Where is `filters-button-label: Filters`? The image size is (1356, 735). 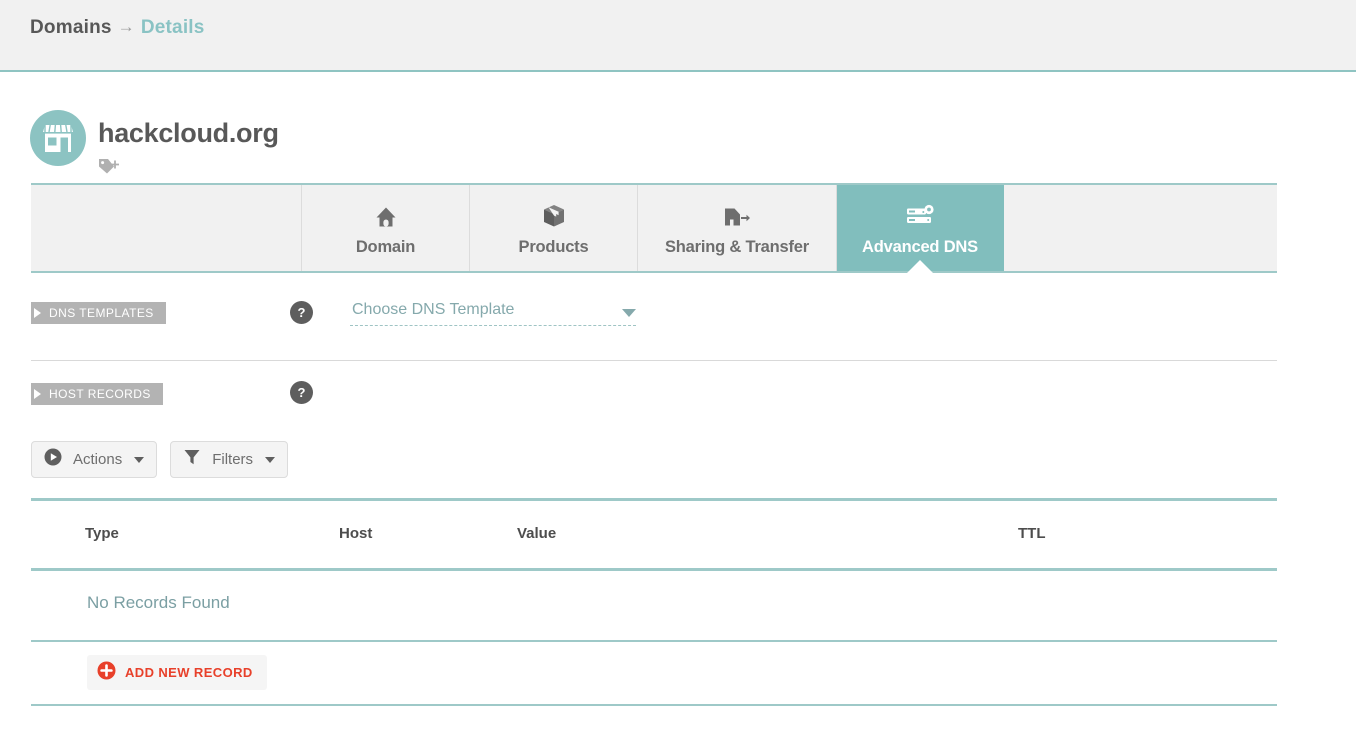
filters-button-label: Filters is located at coordinates (233, 459).